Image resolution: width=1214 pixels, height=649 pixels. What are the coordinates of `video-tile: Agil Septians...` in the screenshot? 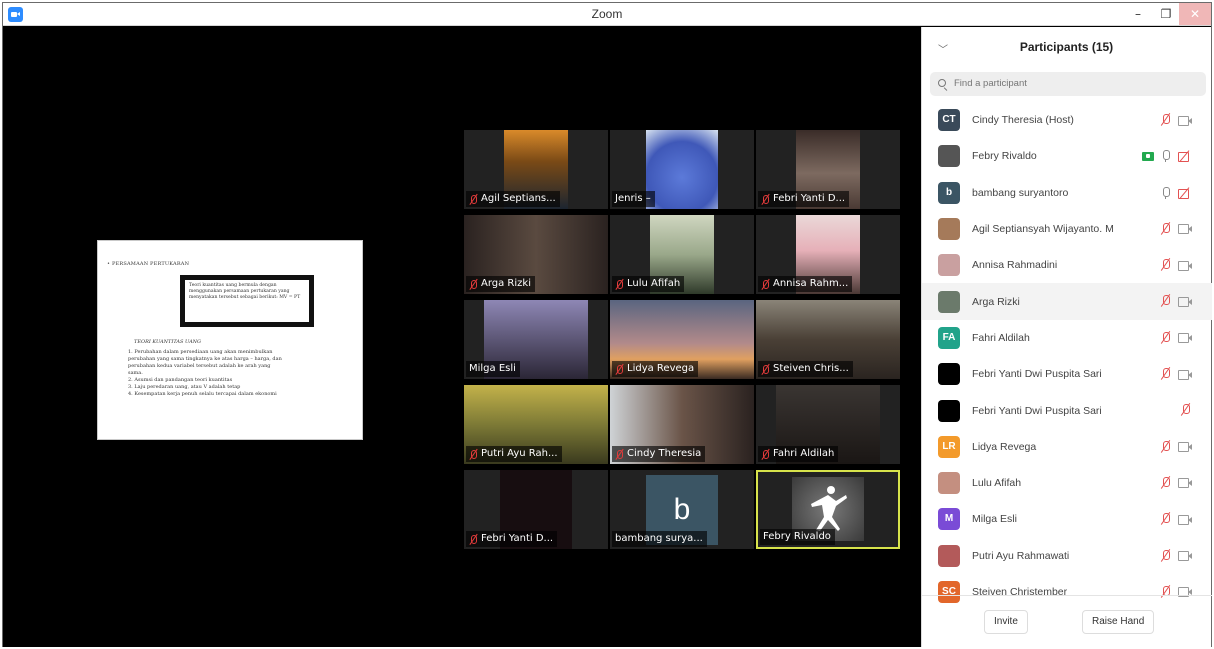 It's located at (536, 169).